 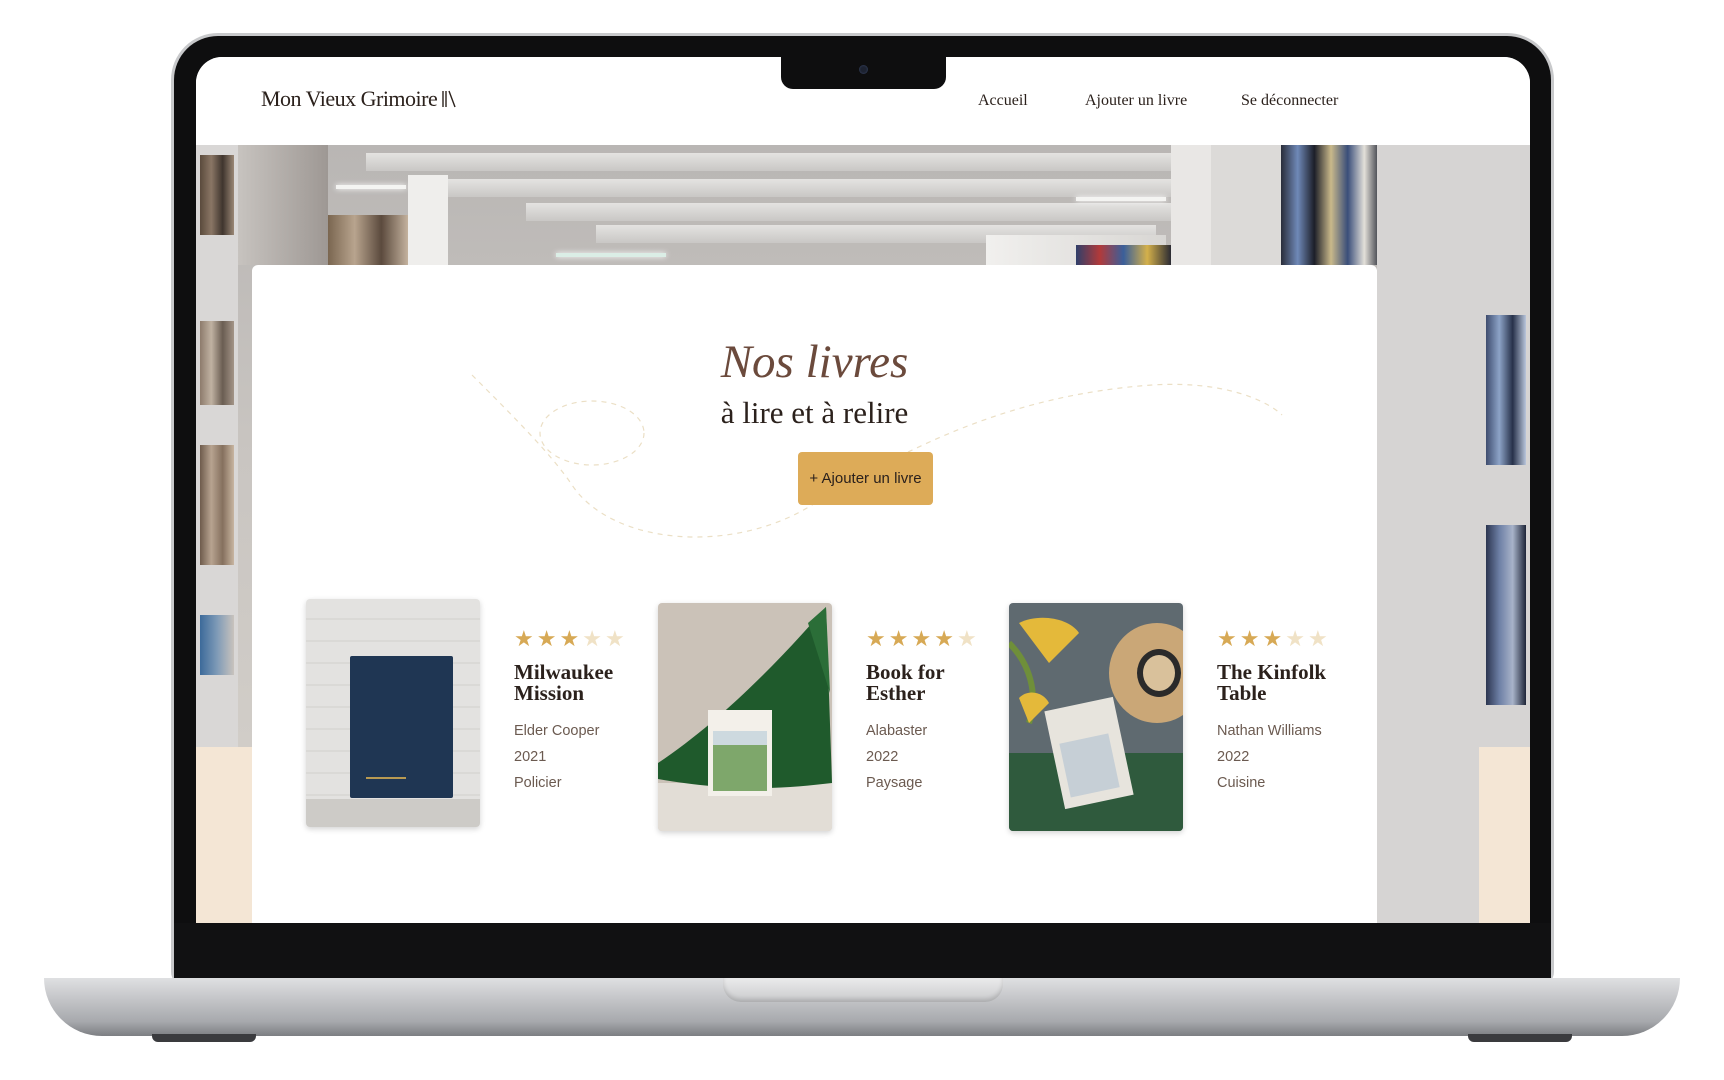 What do you see at coordinates (894, 783) in the screenshot?
I see `book-genre: Paysage` at bounding box center [894, 783].